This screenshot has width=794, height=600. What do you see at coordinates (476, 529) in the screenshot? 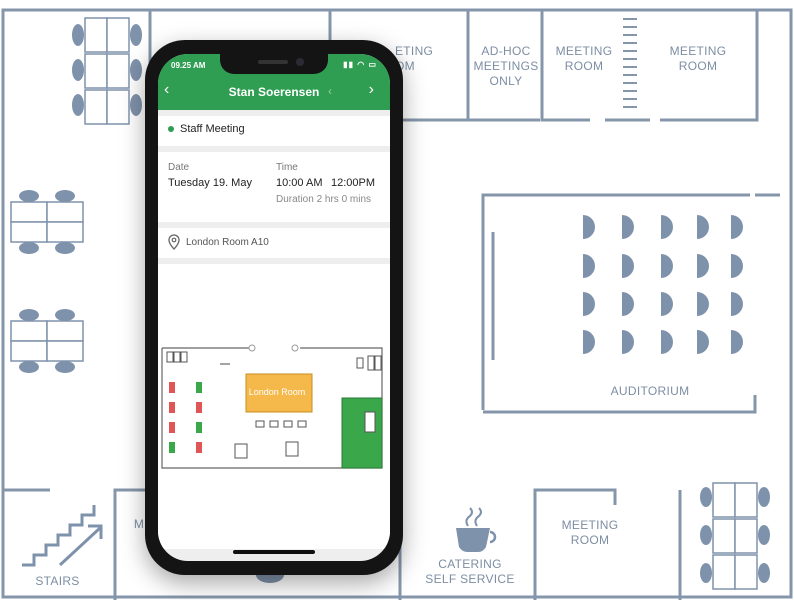
I see `coffee-cup-icon` at bounding box center [476, 529].